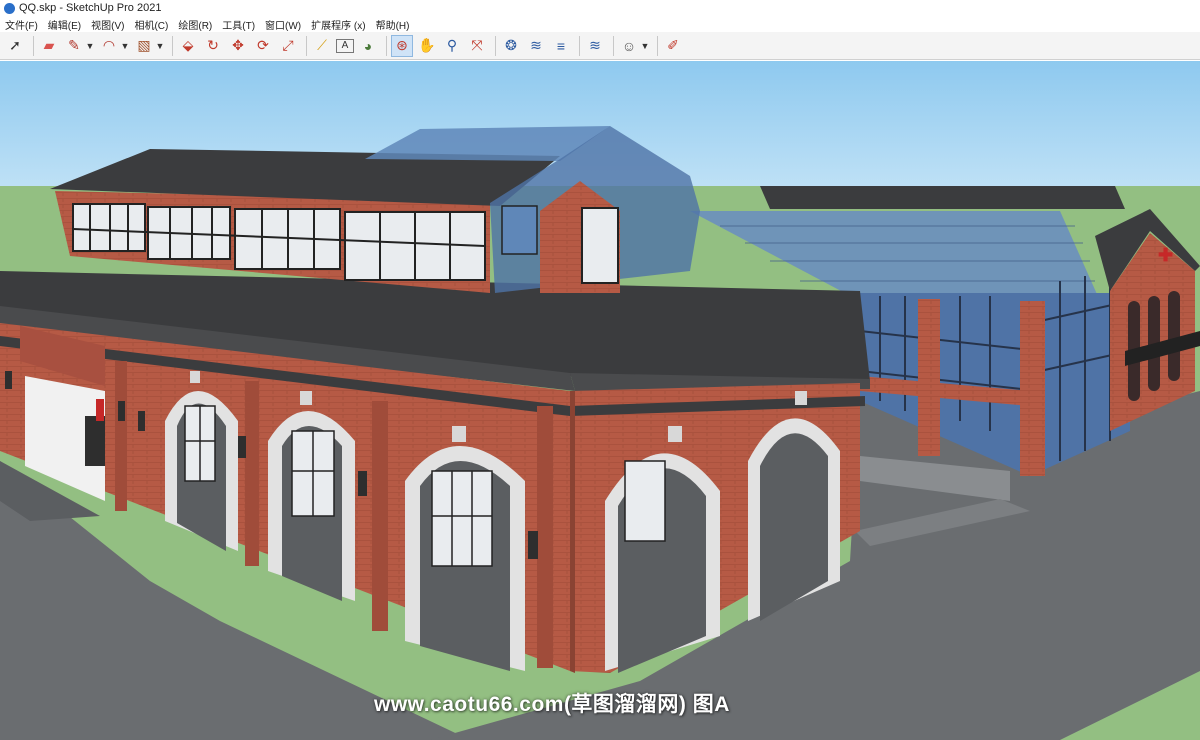  I want to click on dormer-window, so click(600, 245).